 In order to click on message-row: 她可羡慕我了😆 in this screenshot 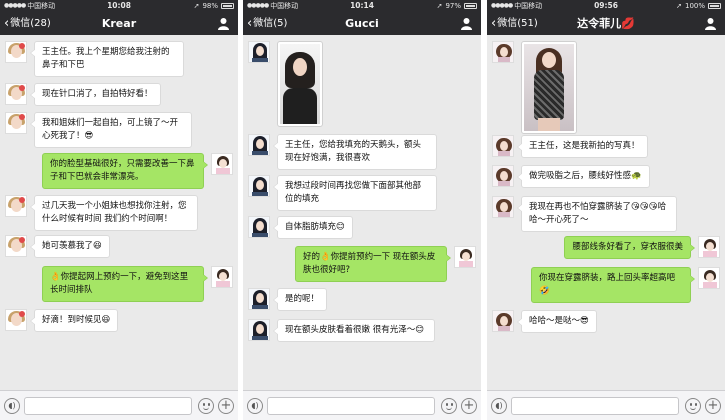, I will do `click(57, 246)`.